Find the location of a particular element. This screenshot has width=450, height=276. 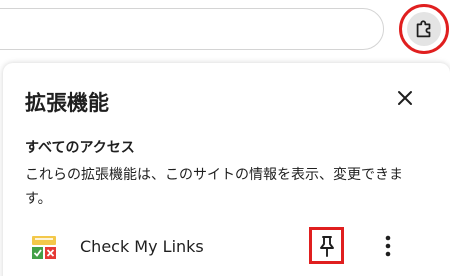

puzzle-piece-icon is located at coordinates (424, 29).